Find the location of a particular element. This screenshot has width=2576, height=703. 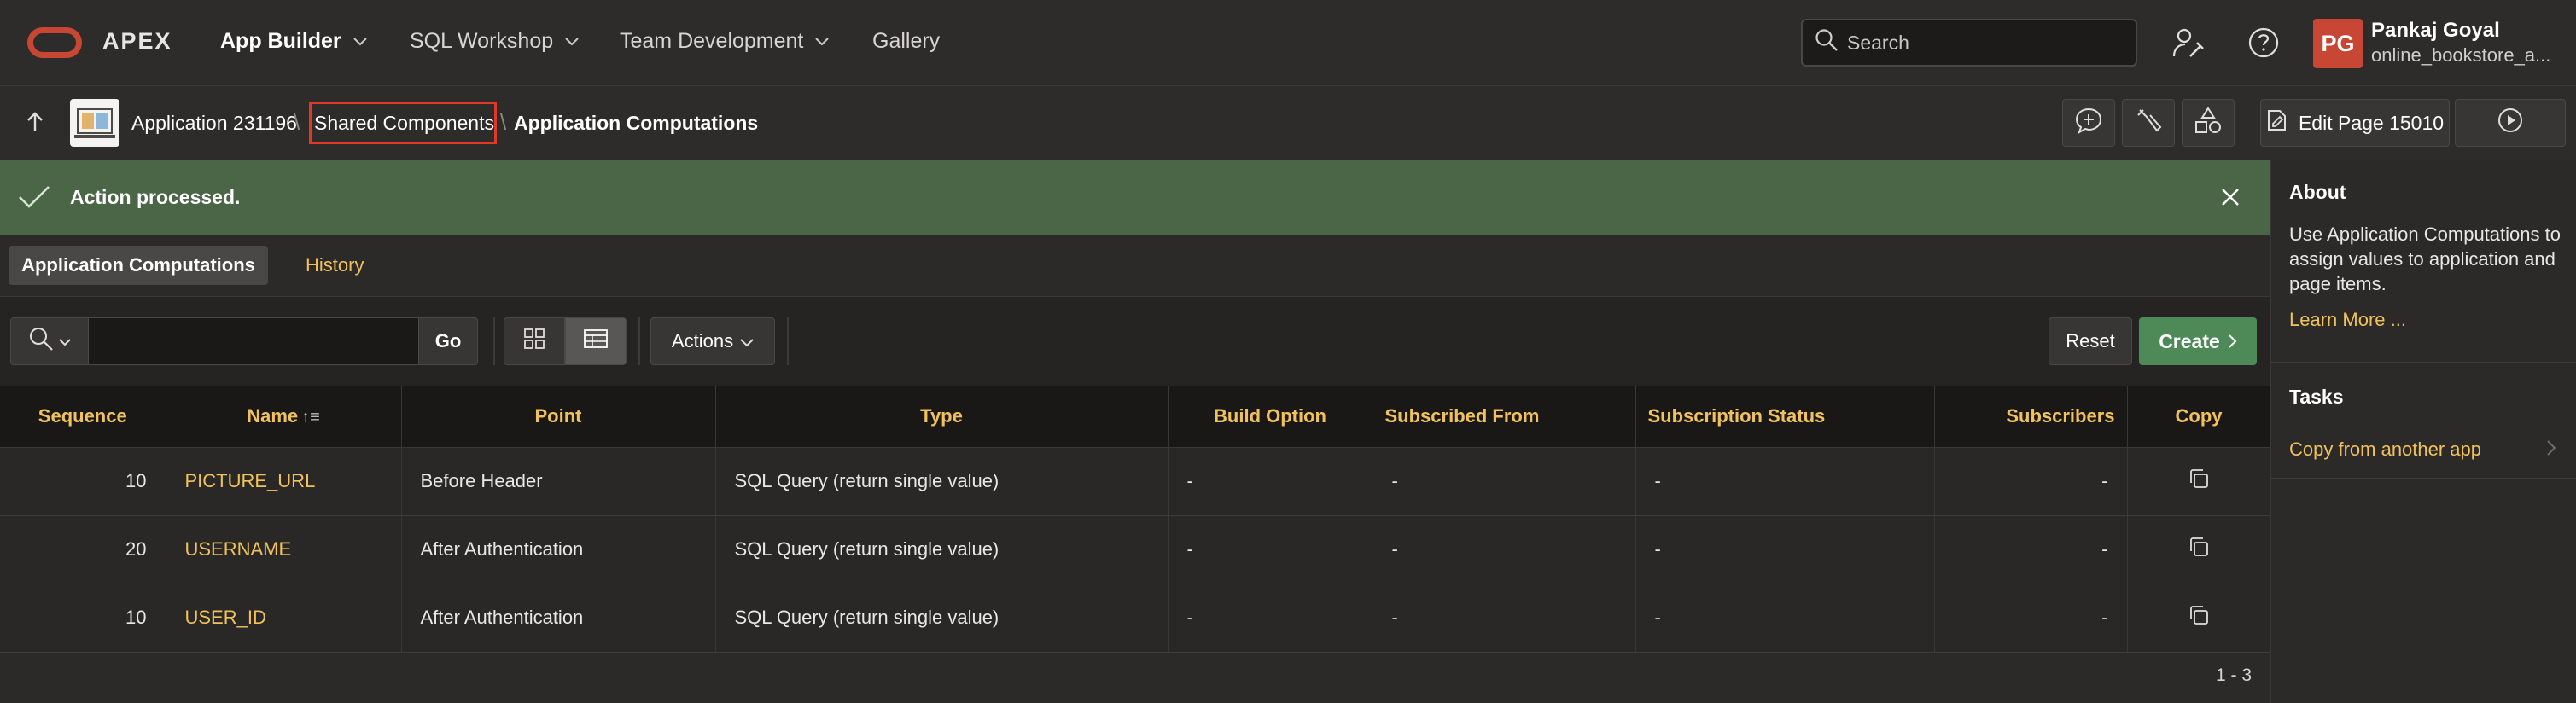

tasks-heading: Tasks is located at coordinates (2316, 397).